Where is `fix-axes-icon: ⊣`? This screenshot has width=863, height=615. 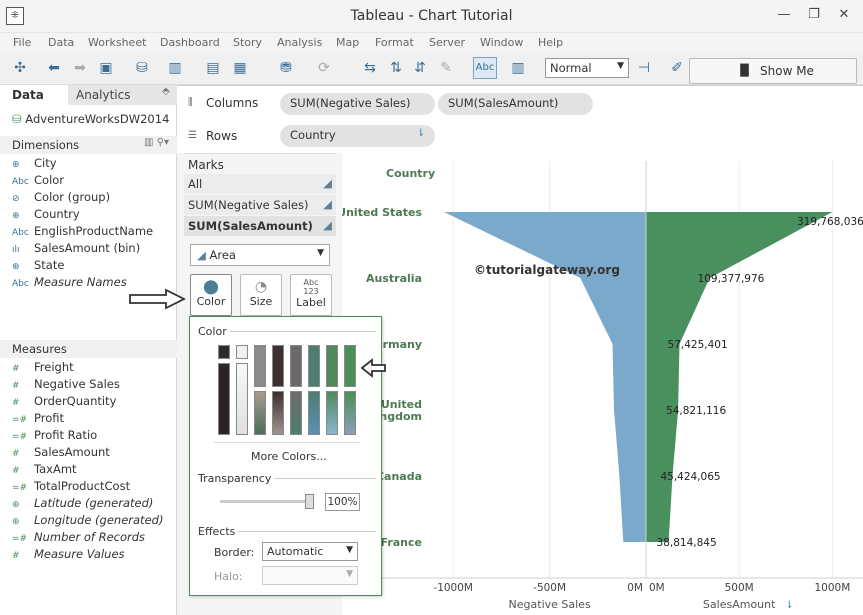 fix-axes-icon: ⊣ is located at coordinates (644, 68).